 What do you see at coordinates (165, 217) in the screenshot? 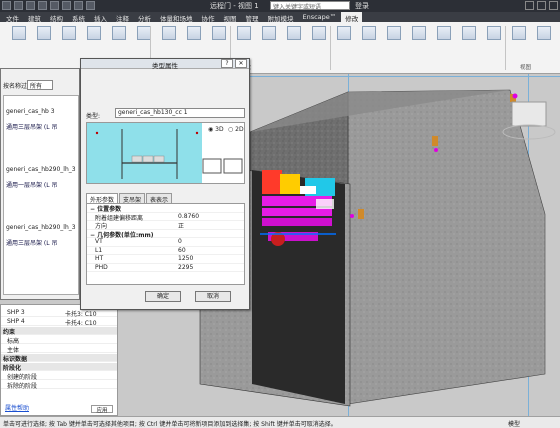
I see `param-row: 附着组建偏移距离 0.8760` at bounding box center [165, 217].